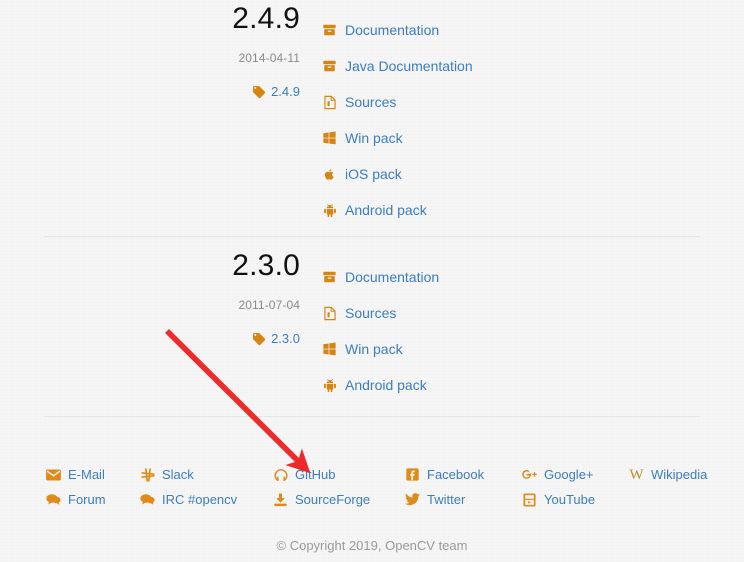  What do you see at coordinates (412, 475) in the screenshot?
I see `facebook-icon` at bounding box center [412, 475].